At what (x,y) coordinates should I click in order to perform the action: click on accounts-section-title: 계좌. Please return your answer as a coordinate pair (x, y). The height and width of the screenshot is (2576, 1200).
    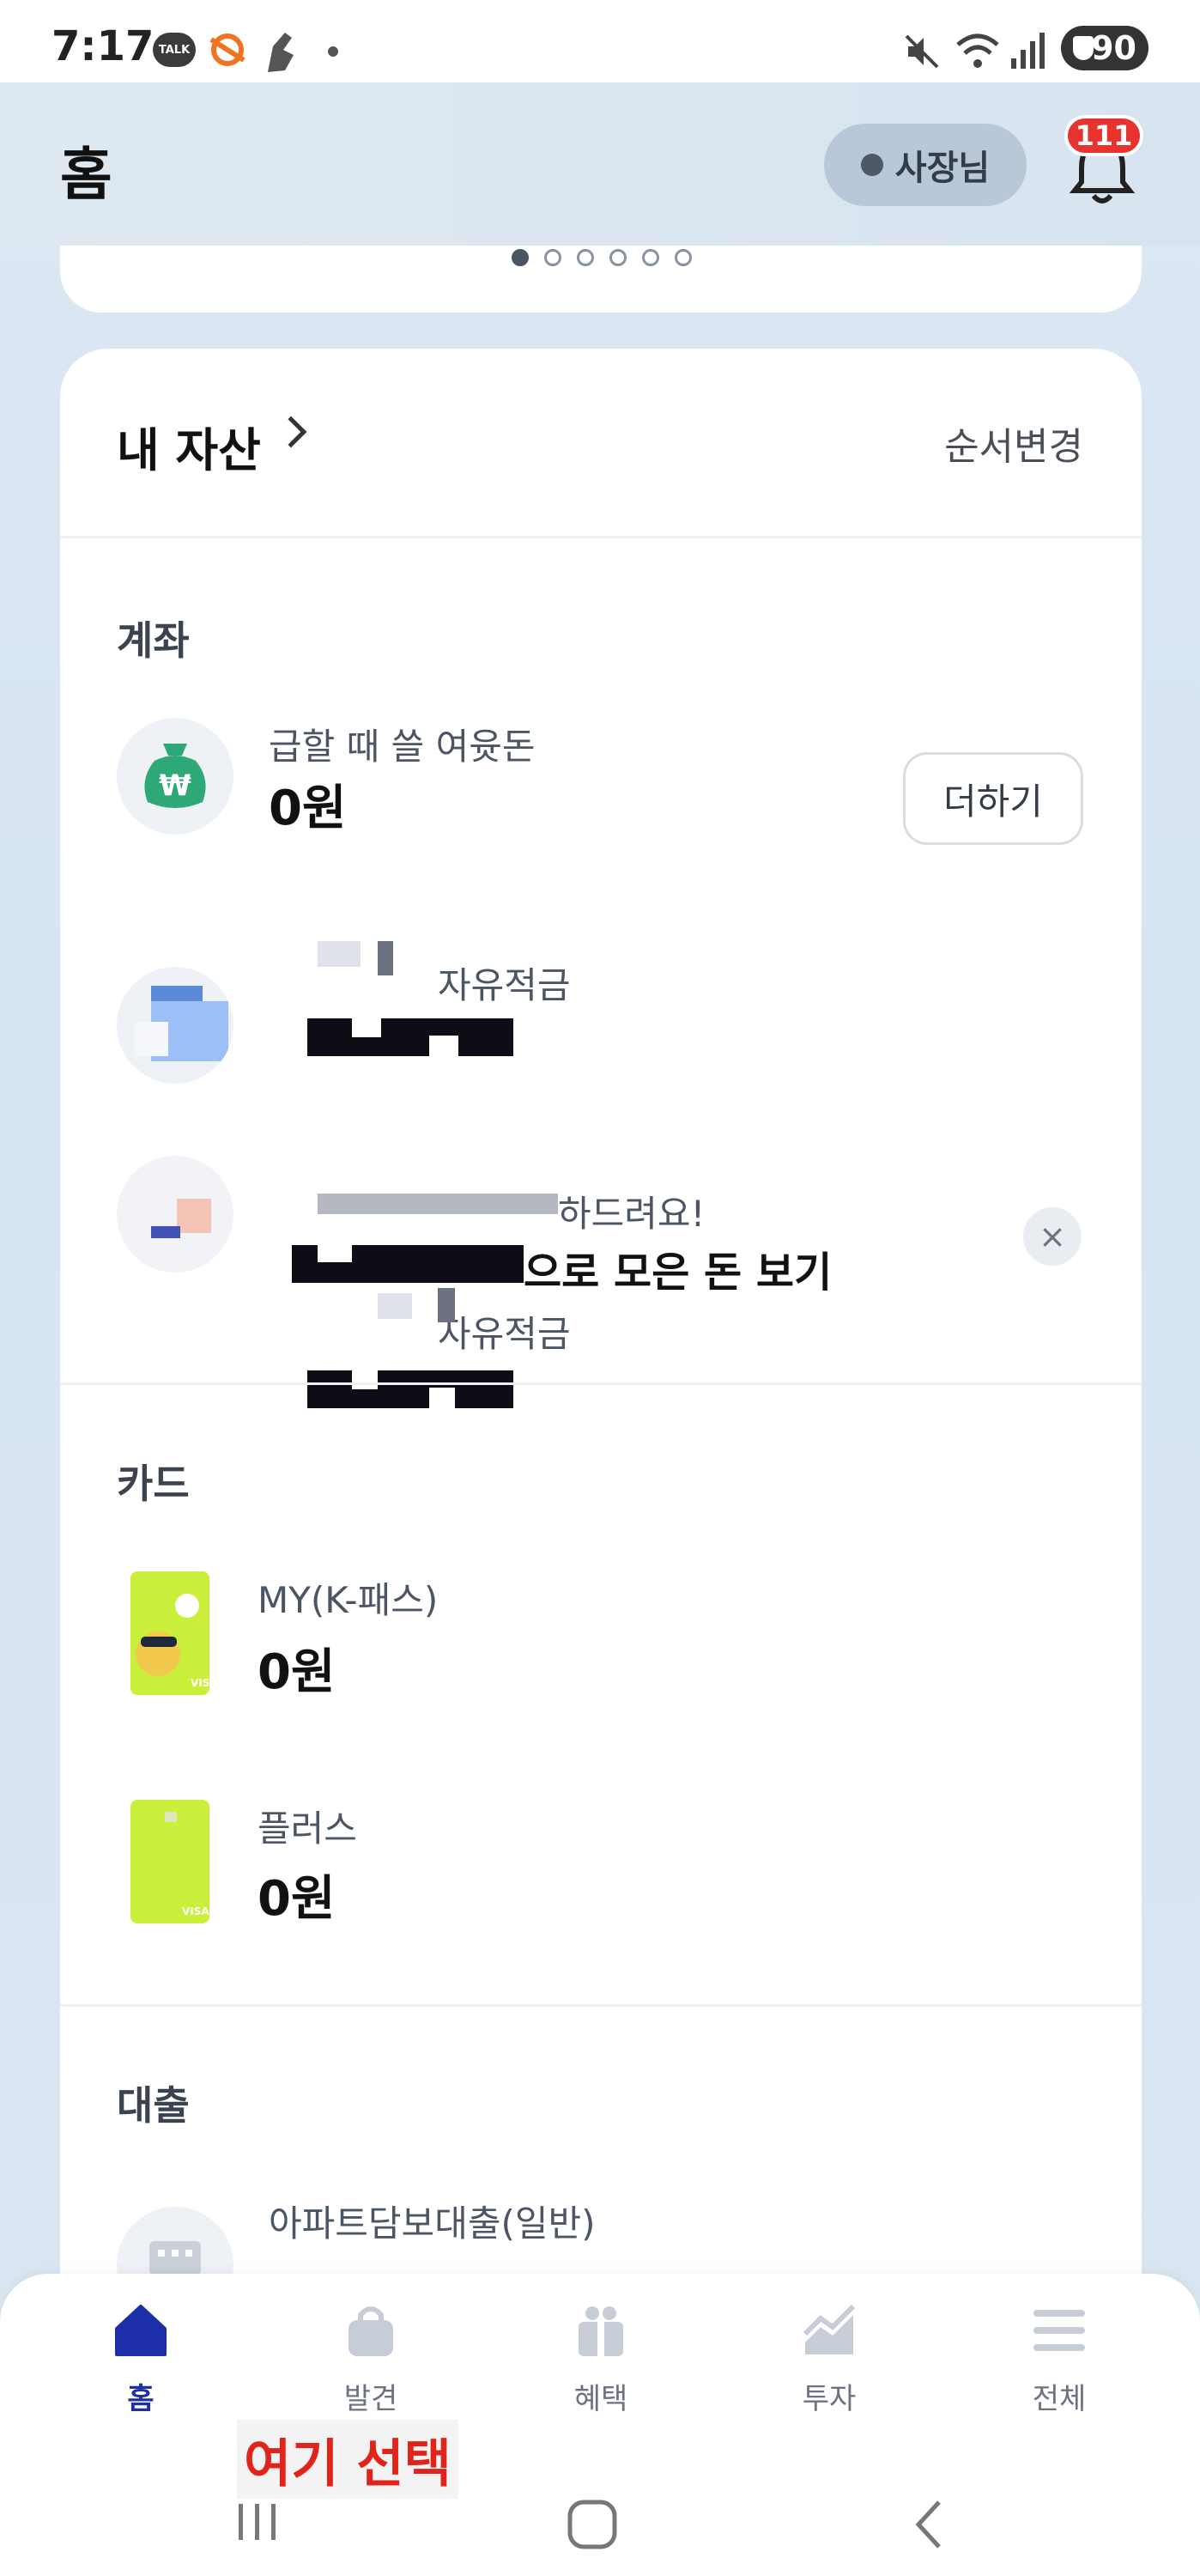
    Looking at the image, I should click on (154, 640).